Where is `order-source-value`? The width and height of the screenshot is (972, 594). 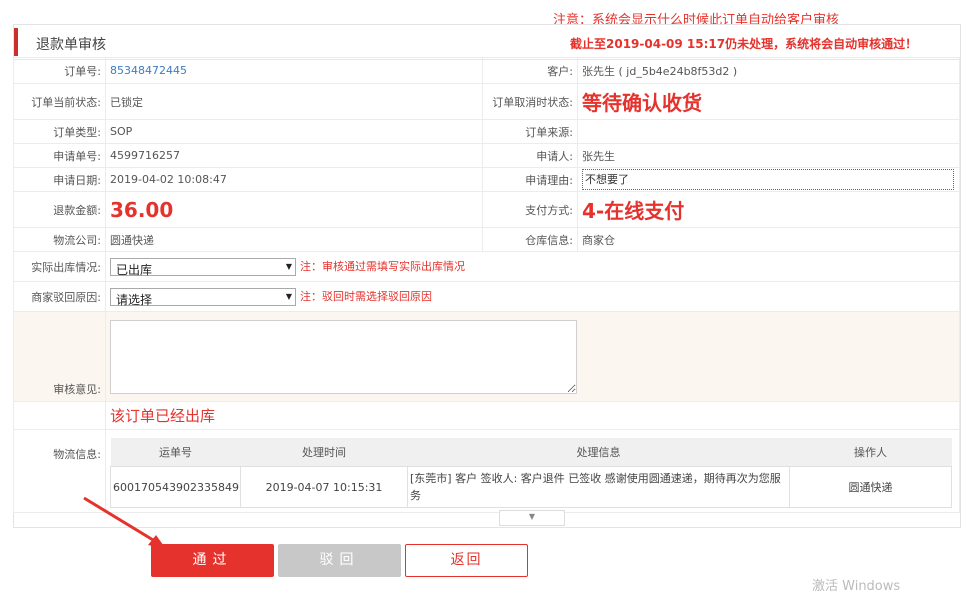
order-source-value is located at coordinates (768, 131).